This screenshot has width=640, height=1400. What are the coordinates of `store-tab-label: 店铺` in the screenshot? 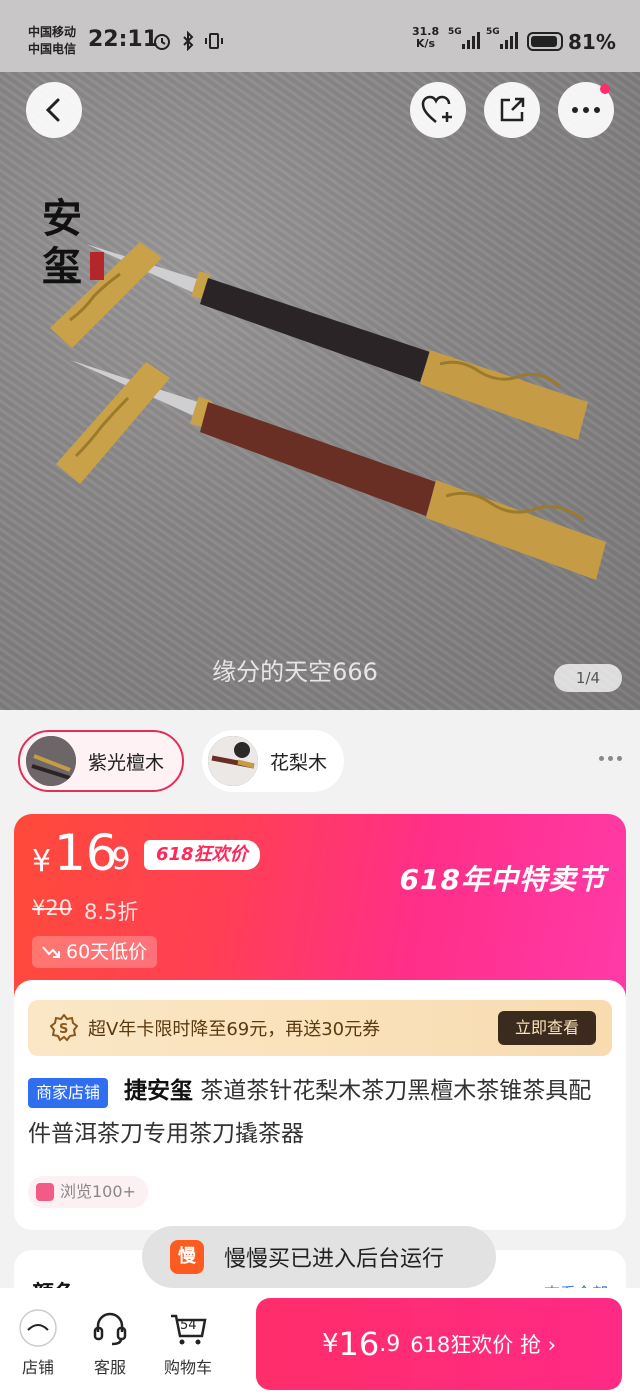 It's located at (37, 1367).